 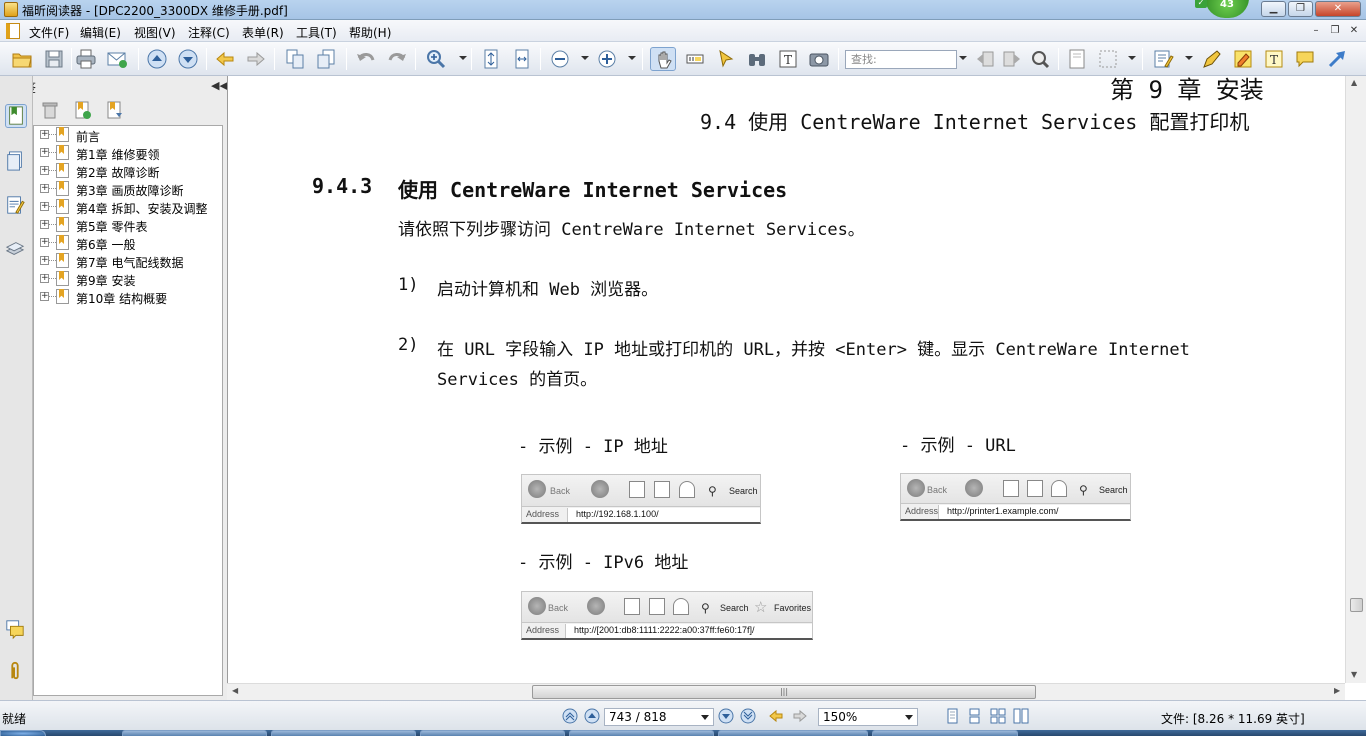 What do you see at coordinates (128, 153) in the screenshot?
I see `bookmark-item: + 第1章 维修要领` at bounding box center [128, 153].